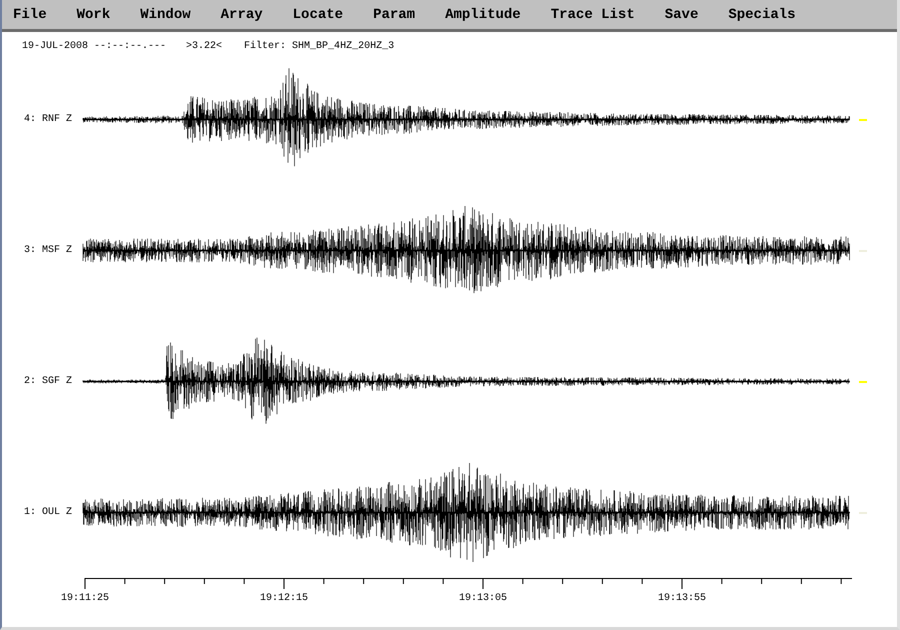 This screenshot has width=900, height=630. What do you see at coordinates (47, 381) in the screenshot?
I see `trace-label: 2: SGF Z` at bounding box center [47, 381].